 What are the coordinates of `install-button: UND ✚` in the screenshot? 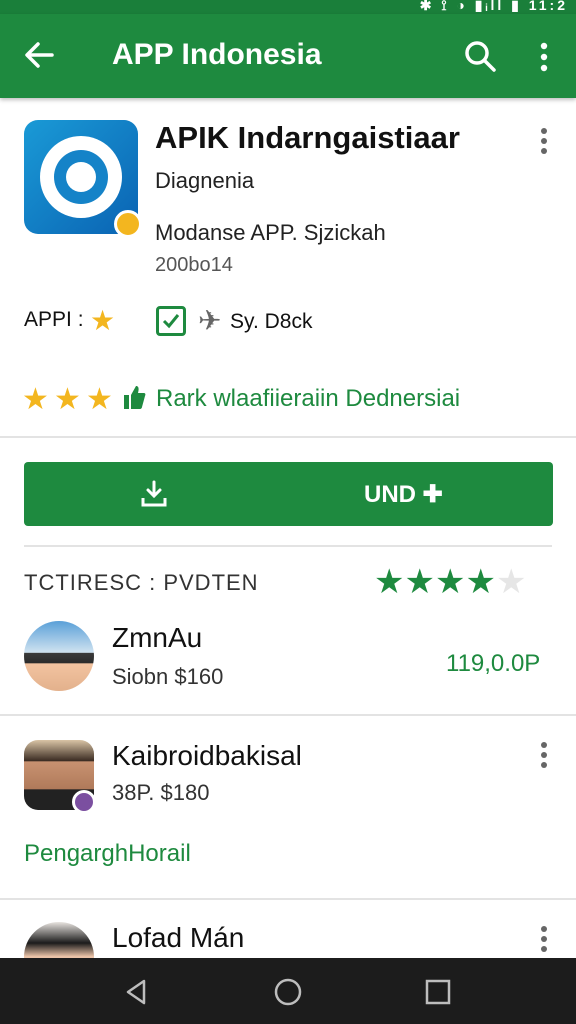 It's located at (288, 494).